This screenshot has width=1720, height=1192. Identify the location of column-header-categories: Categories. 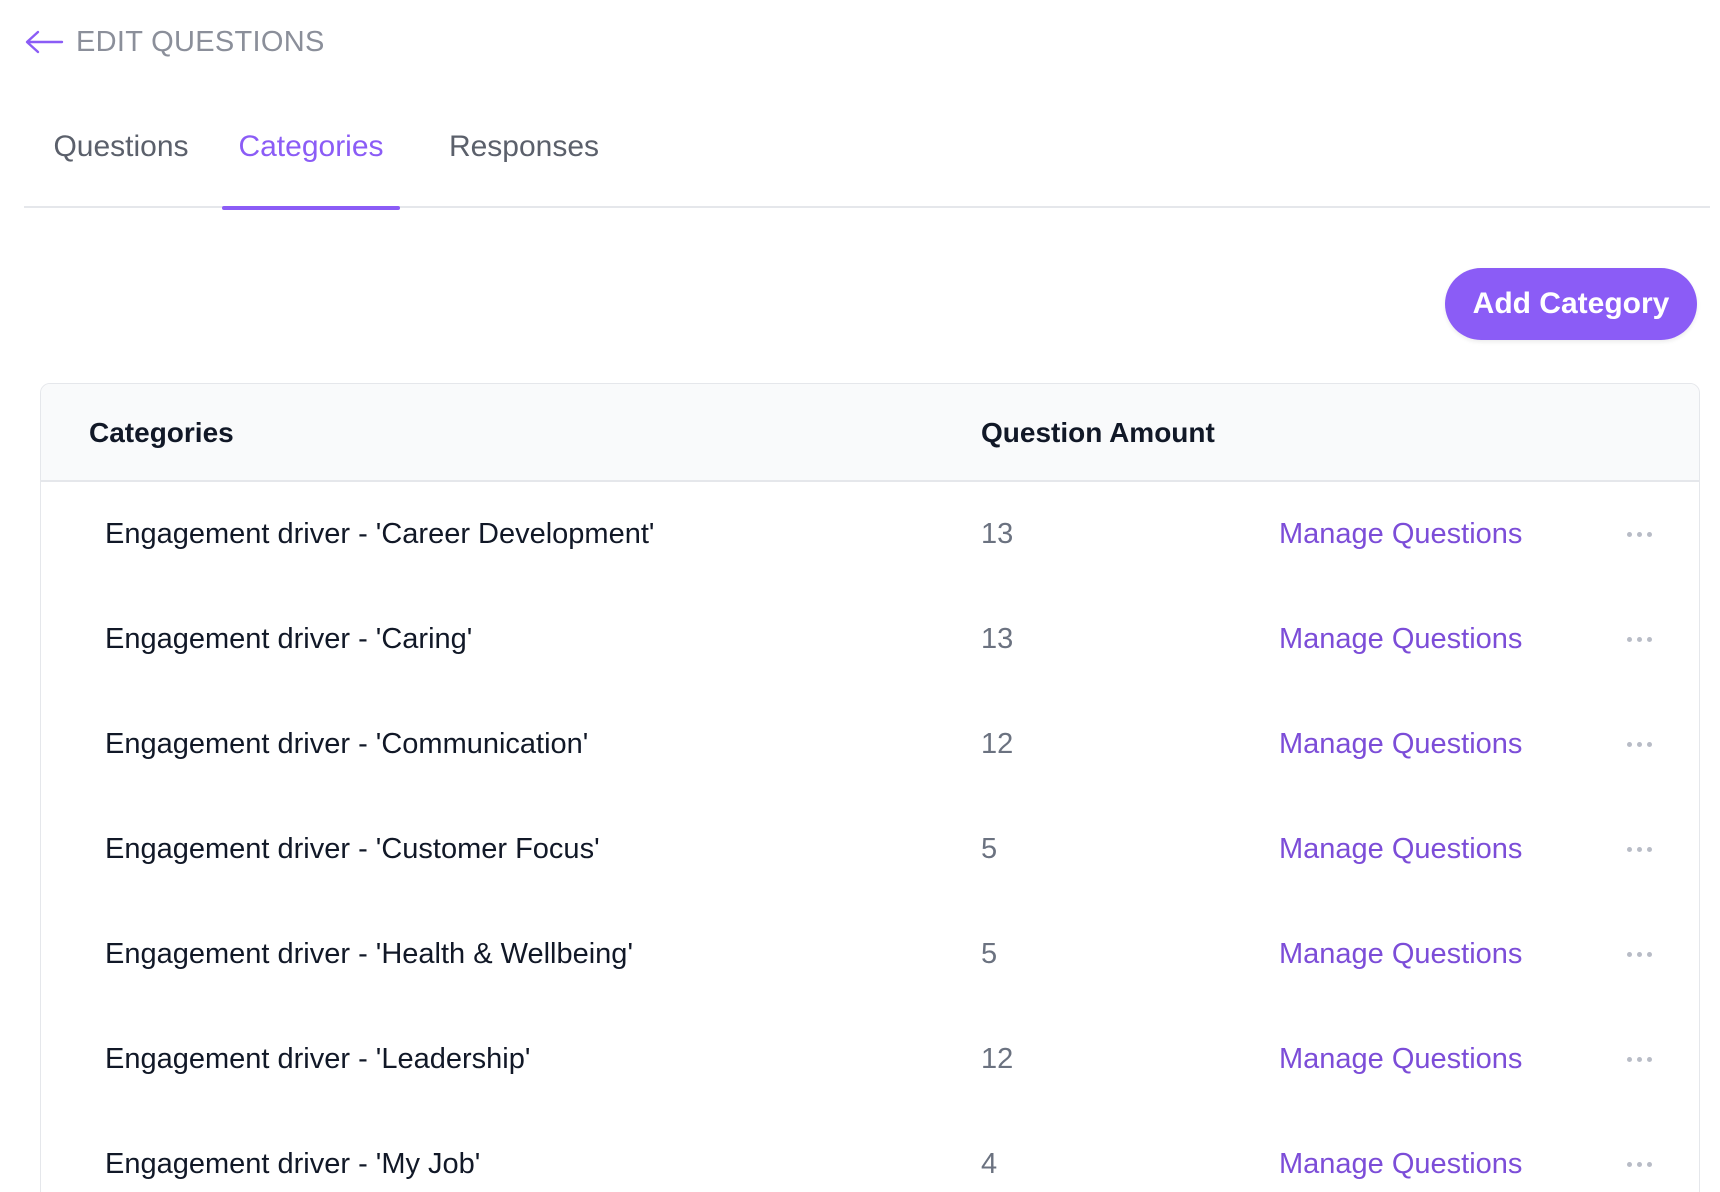
(161, 432).